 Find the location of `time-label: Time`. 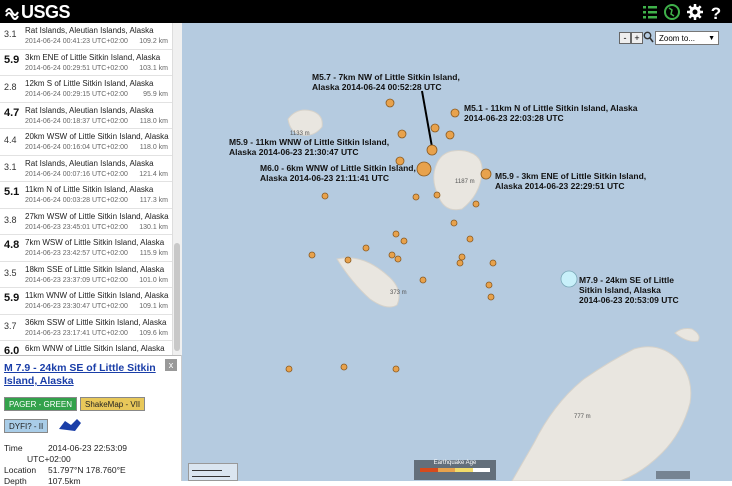

time-label: Time is located at coordinates (13, 448).